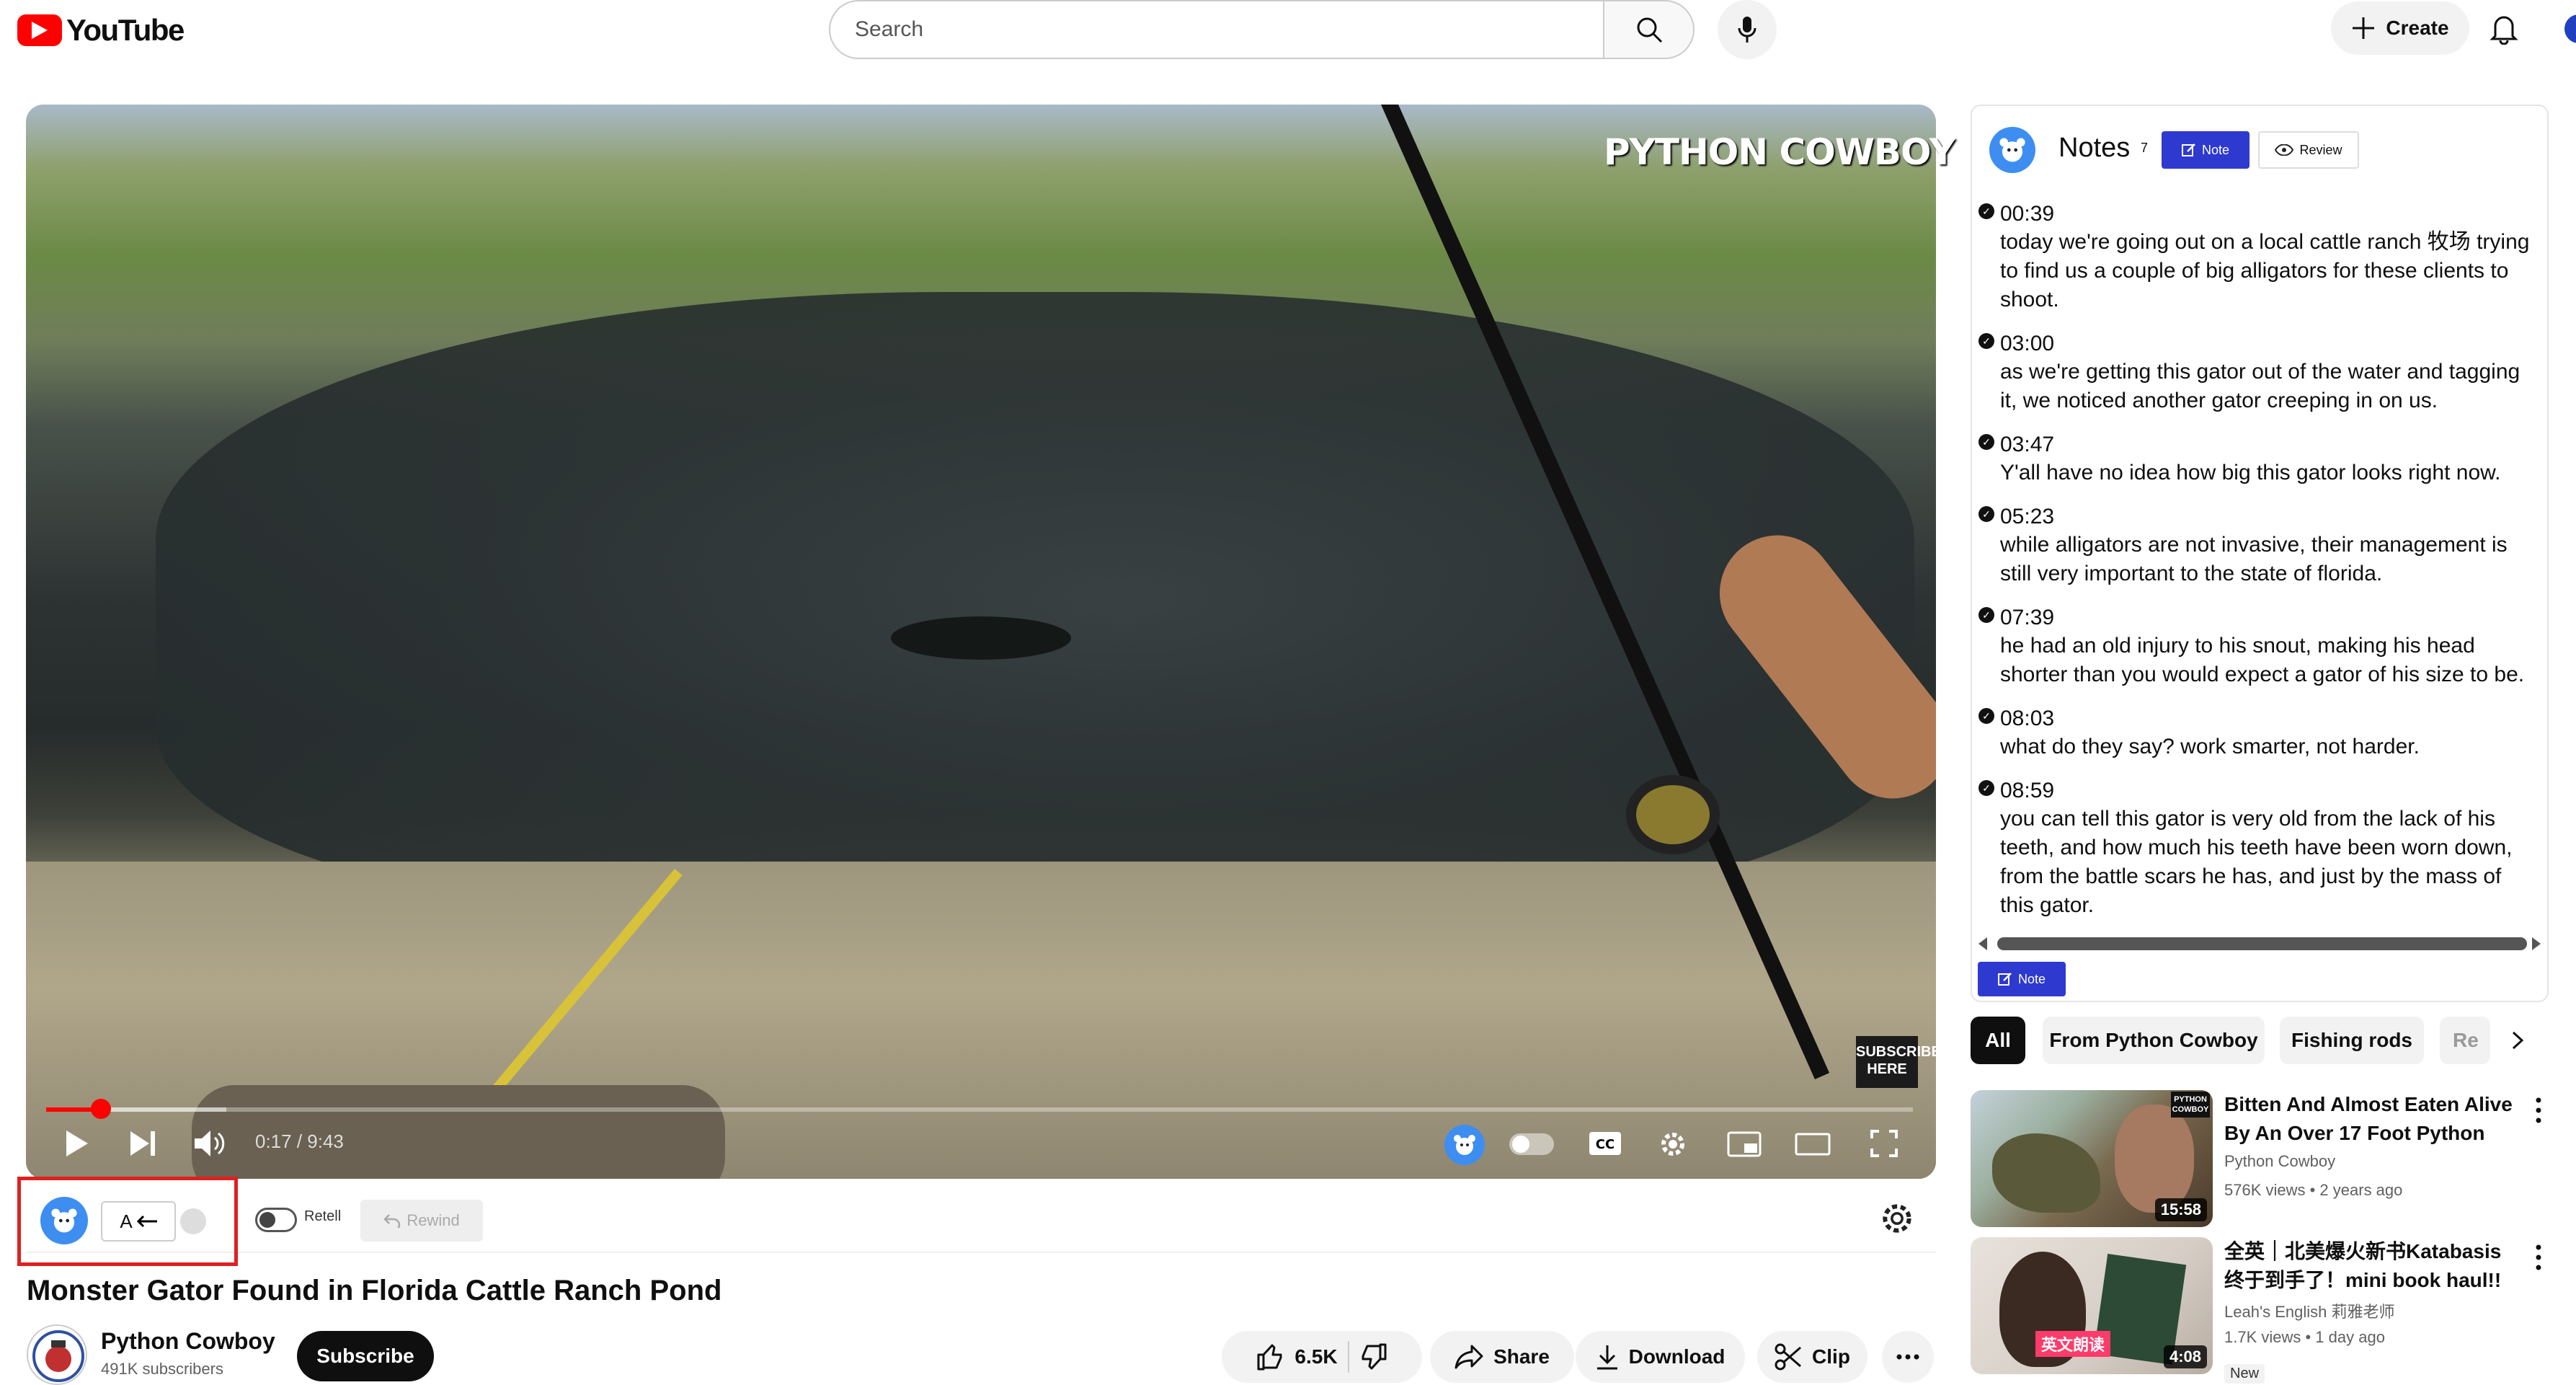  I want to click on note-timestamp: 08:59, so click(2267, 791).